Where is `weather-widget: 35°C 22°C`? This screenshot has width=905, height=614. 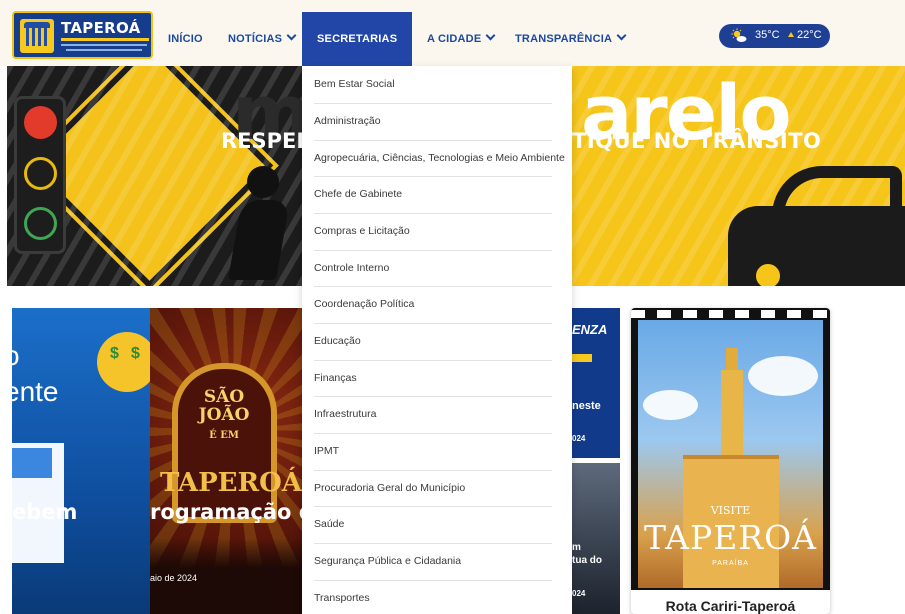 weather-widget: 35°C 22°C is located at coordinates (774, 36).